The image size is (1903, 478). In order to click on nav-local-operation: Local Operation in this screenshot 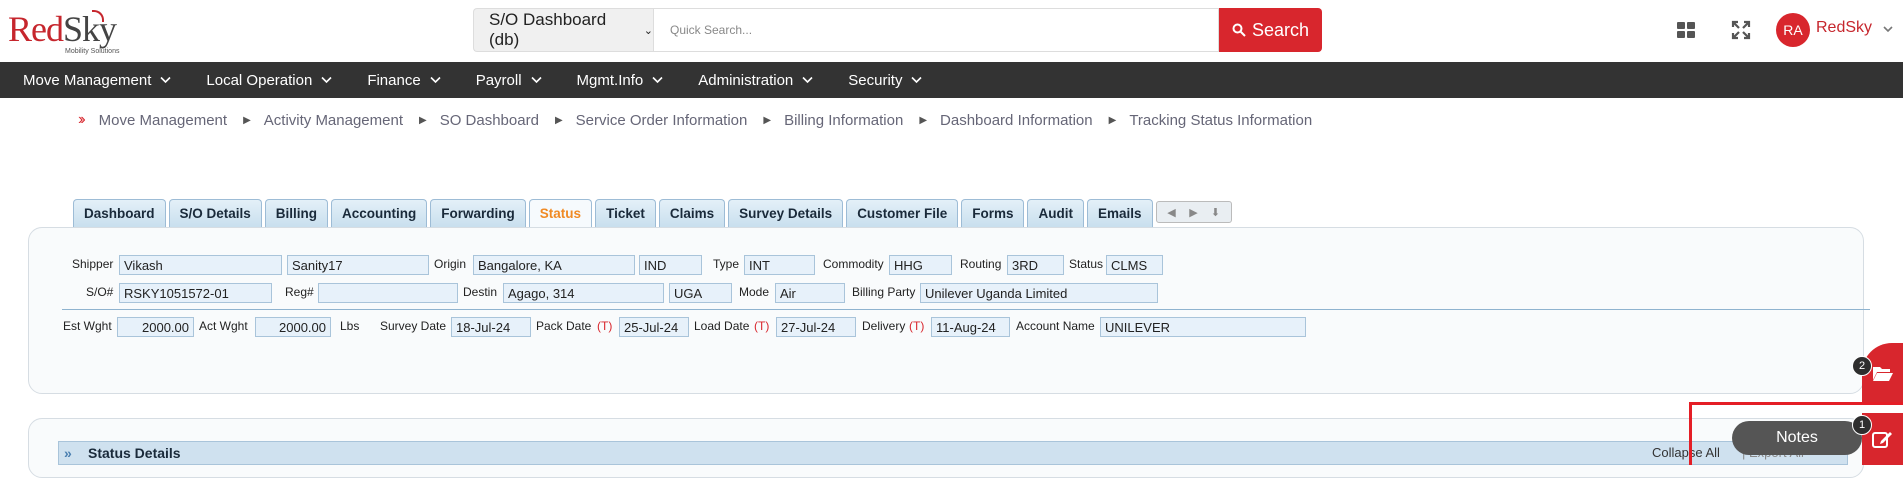, I will do `click(269, 80)`.